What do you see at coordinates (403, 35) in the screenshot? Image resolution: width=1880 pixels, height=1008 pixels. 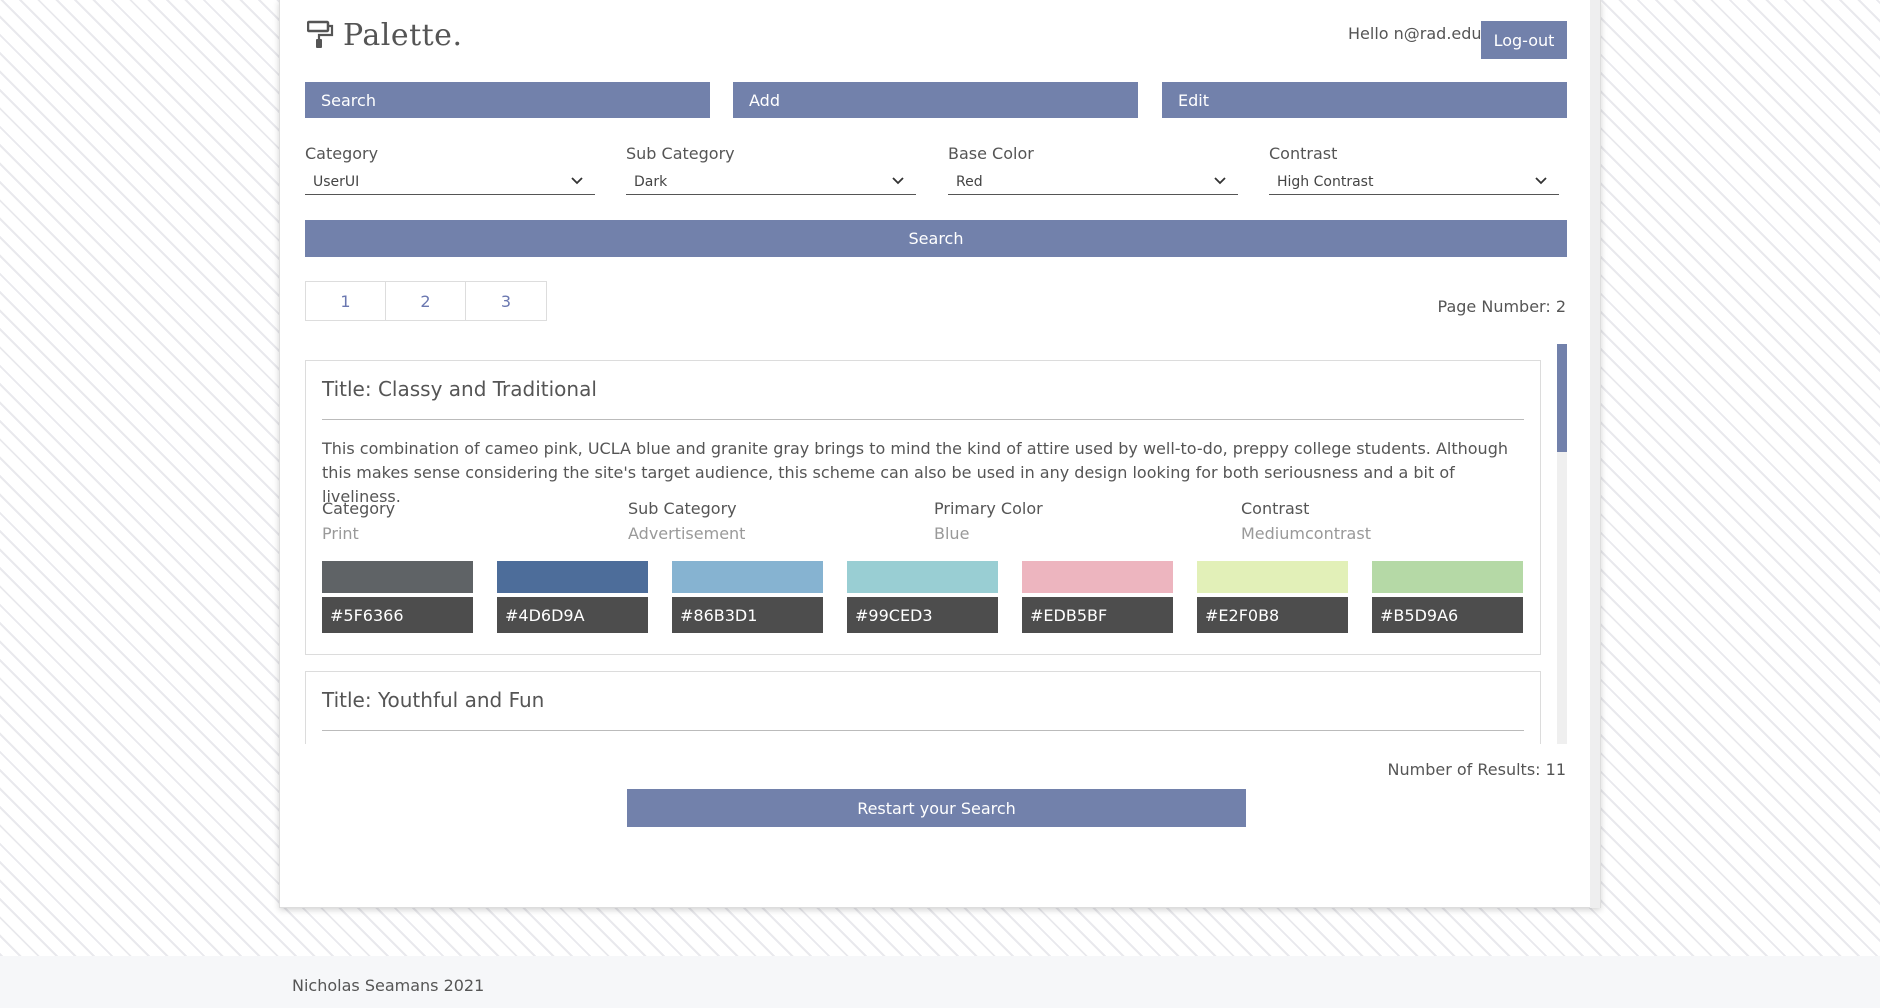 I see `brand-name: Palette.` at bounding box center [403, 35].